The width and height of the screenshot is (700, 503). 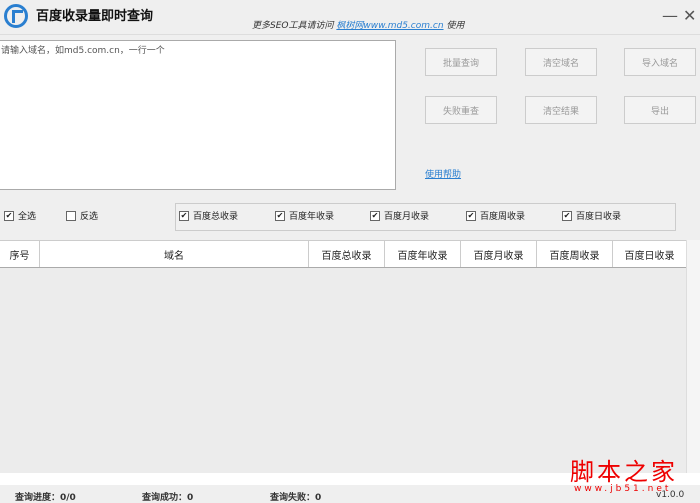 I want to click on select-all-checkbox: ✔ 全选, so click(x=20, y=215).